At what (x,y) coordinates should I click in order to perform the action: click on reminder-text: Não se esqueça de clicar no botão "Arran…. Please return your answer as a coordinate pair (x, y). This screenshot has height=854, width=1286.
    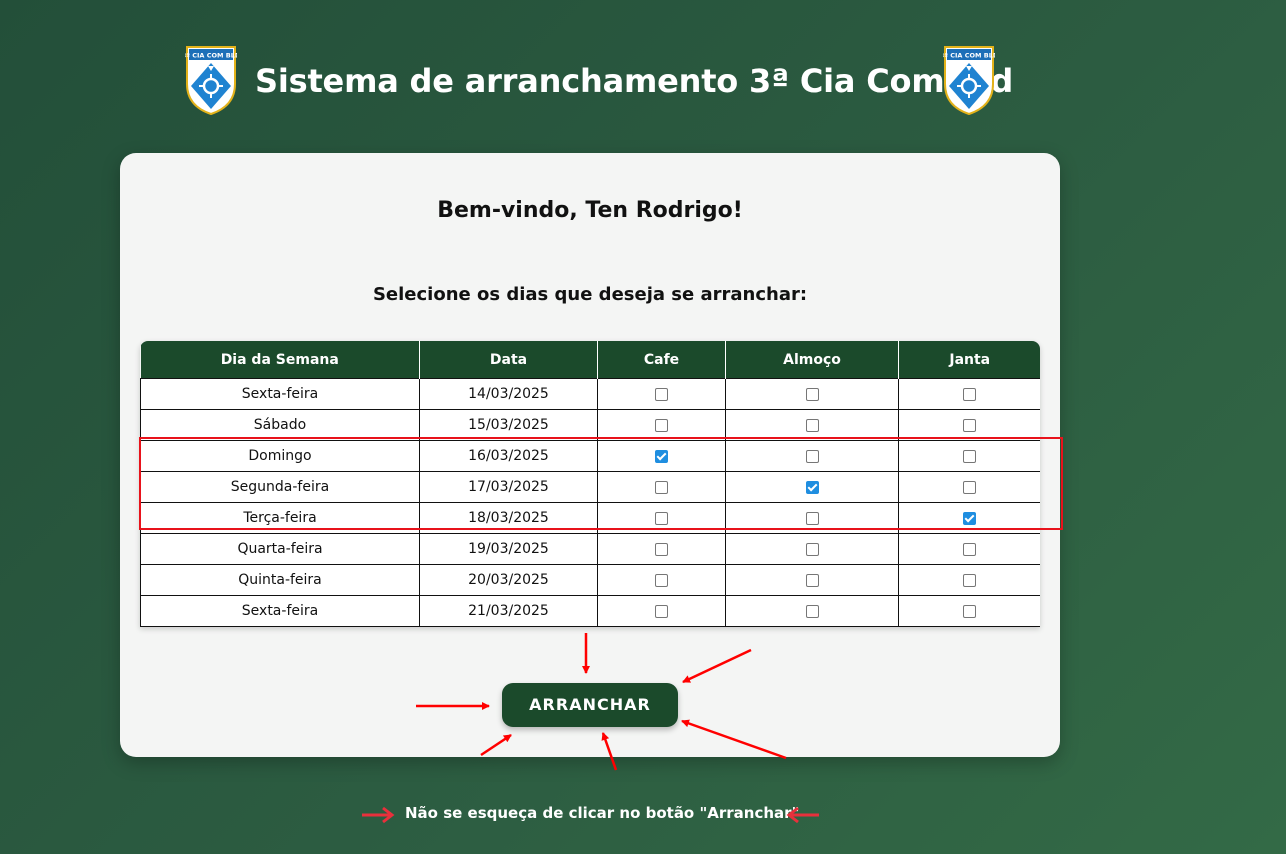
    Looking at the image, I should click on (602, 813).